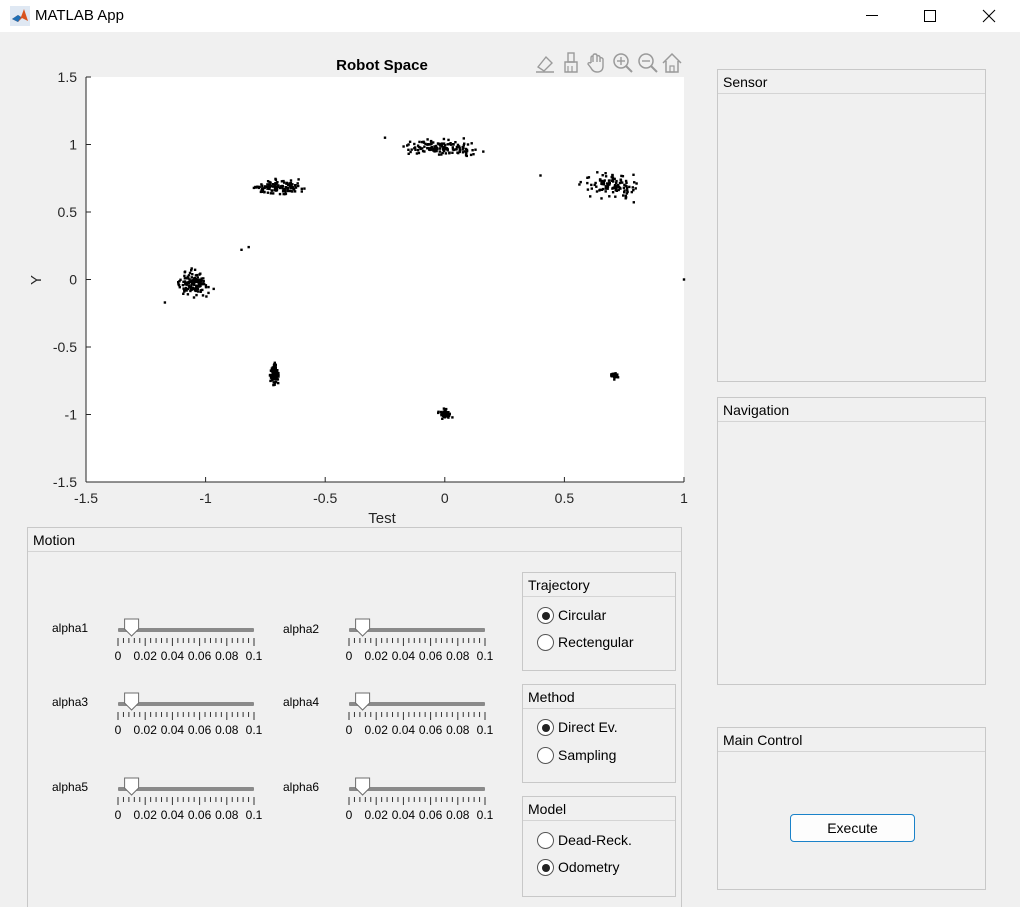 The height and width of the screenshot is (907, 1020). Describe the element at coordinates (419, 712) in the screenshot. I see `alpha4-slider: 0 0.02 0.04 0.06 0.08 0.1` at that location.